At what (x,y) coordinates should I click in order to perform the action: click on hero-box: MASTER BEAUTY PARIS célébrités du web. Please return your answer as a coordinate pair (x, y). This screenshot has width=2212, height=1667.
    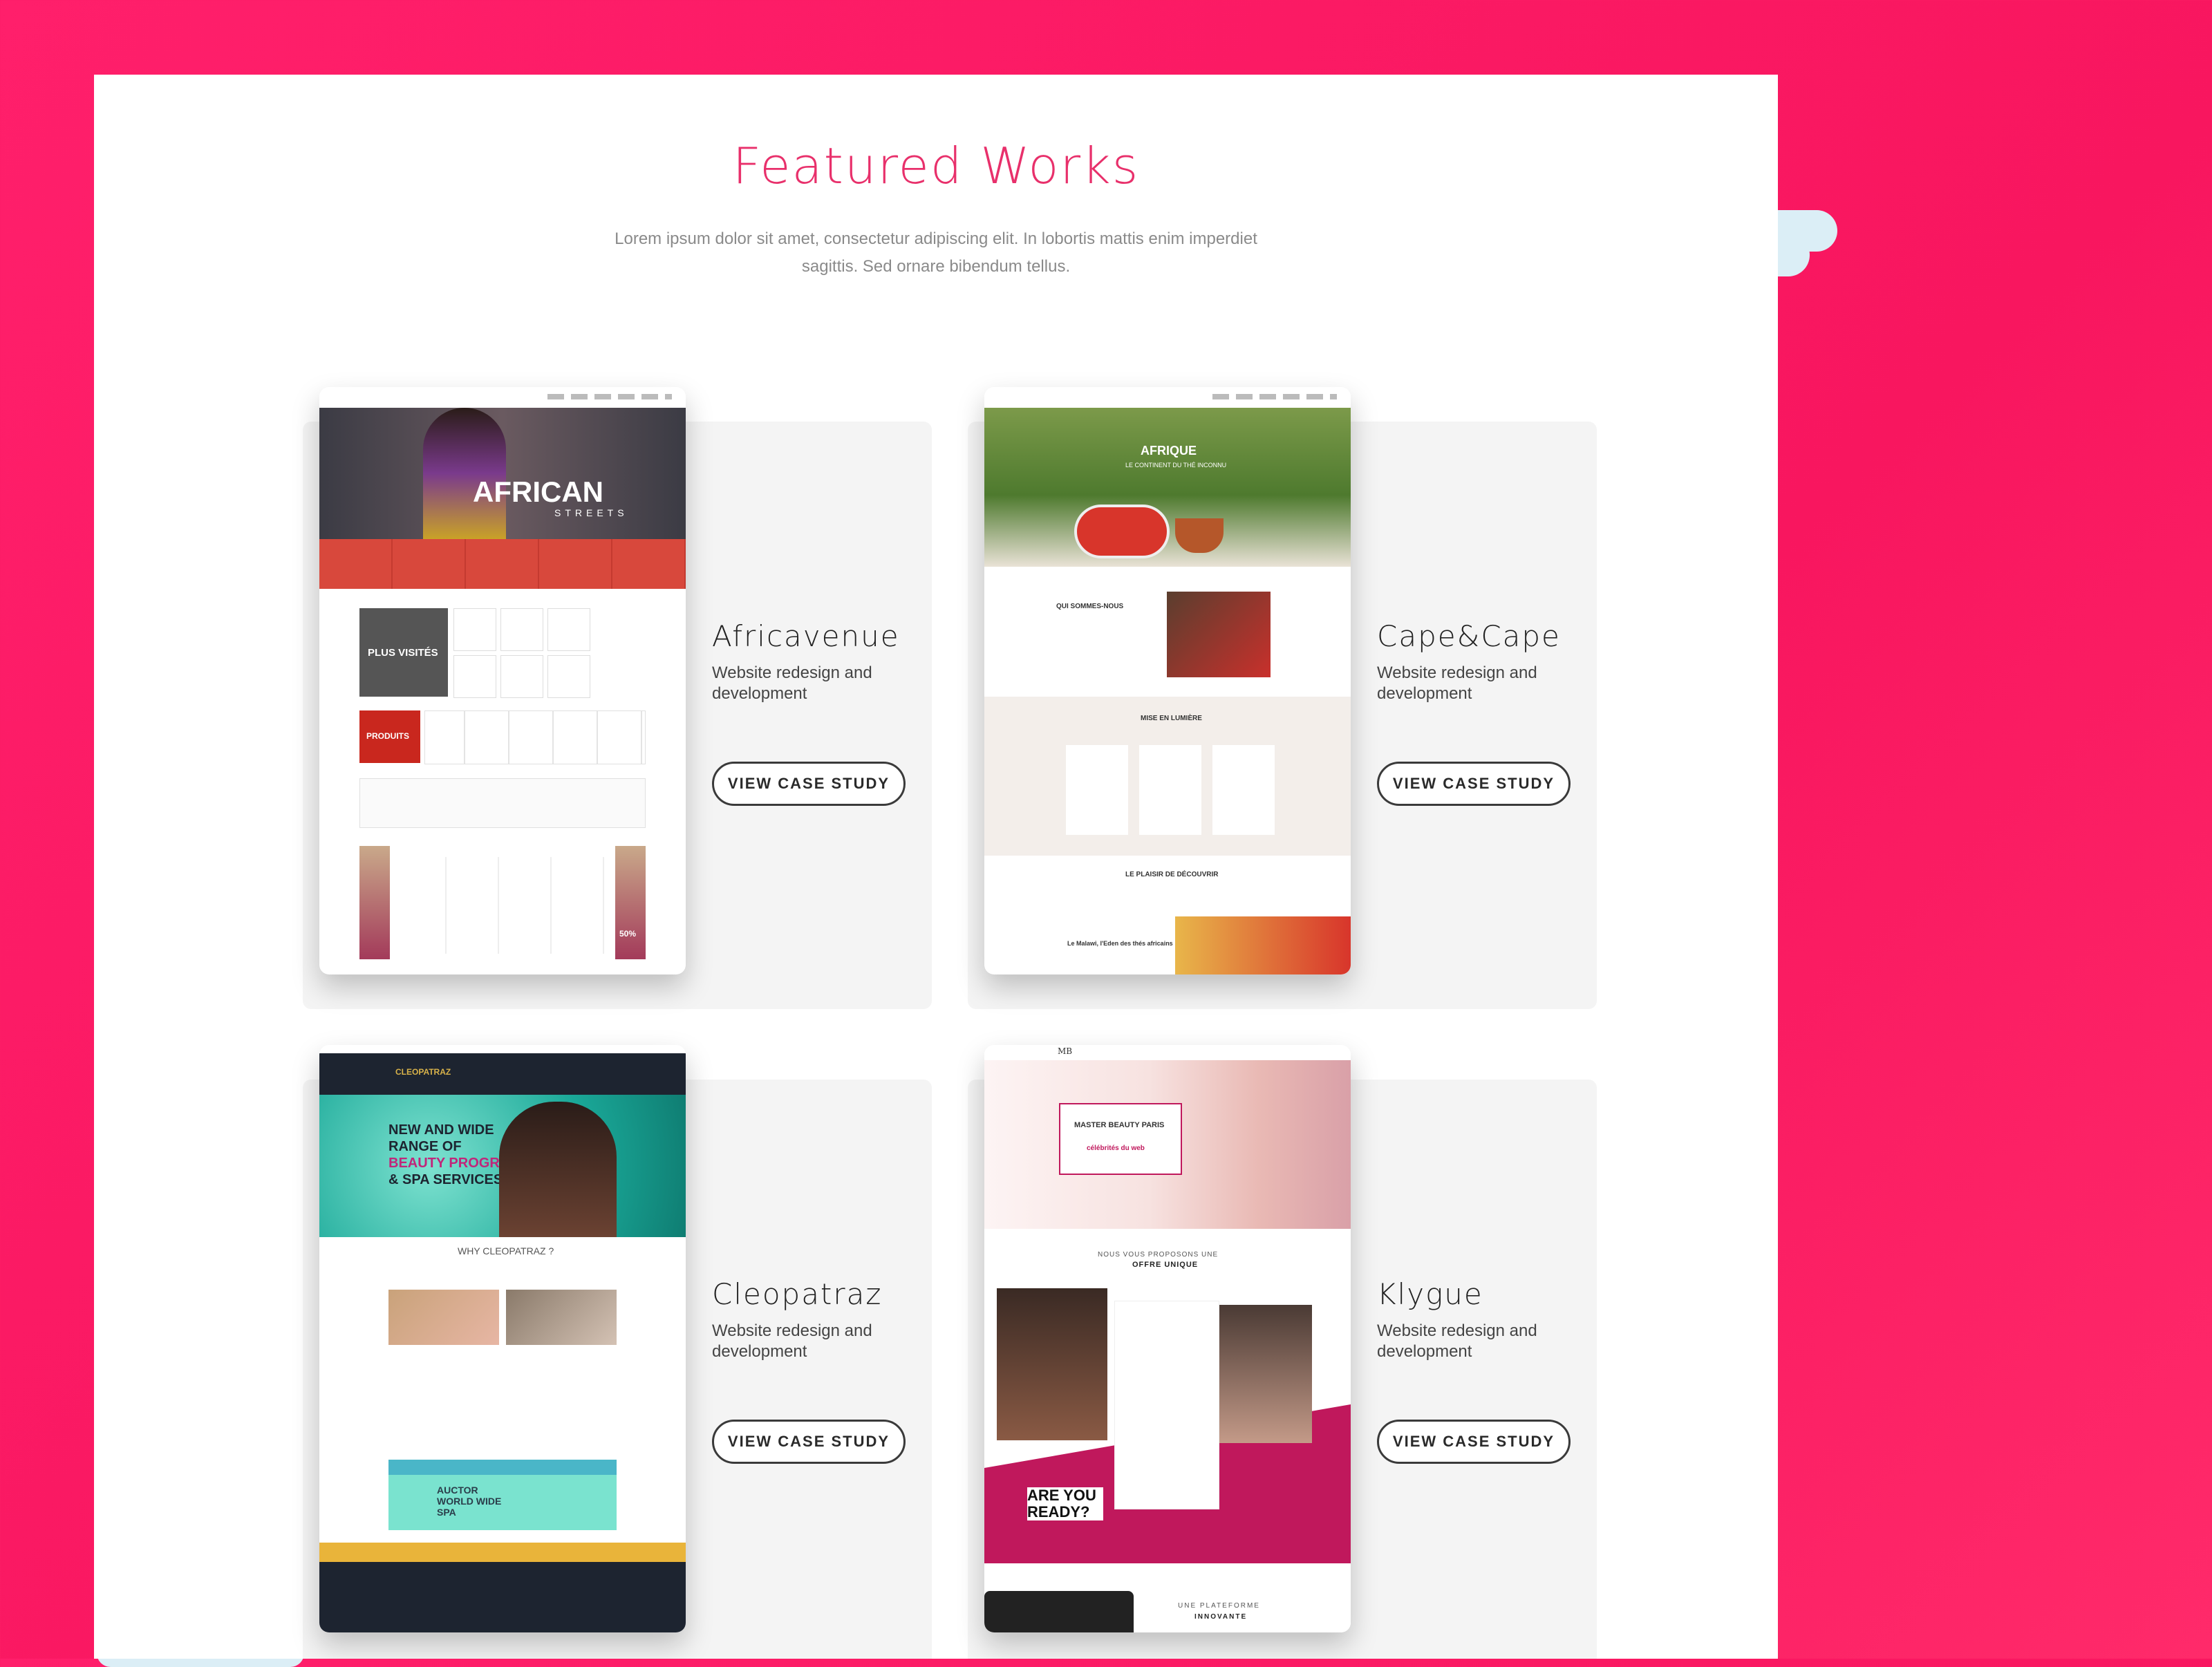
    Looking at the image, I should click on (1120, 1139).